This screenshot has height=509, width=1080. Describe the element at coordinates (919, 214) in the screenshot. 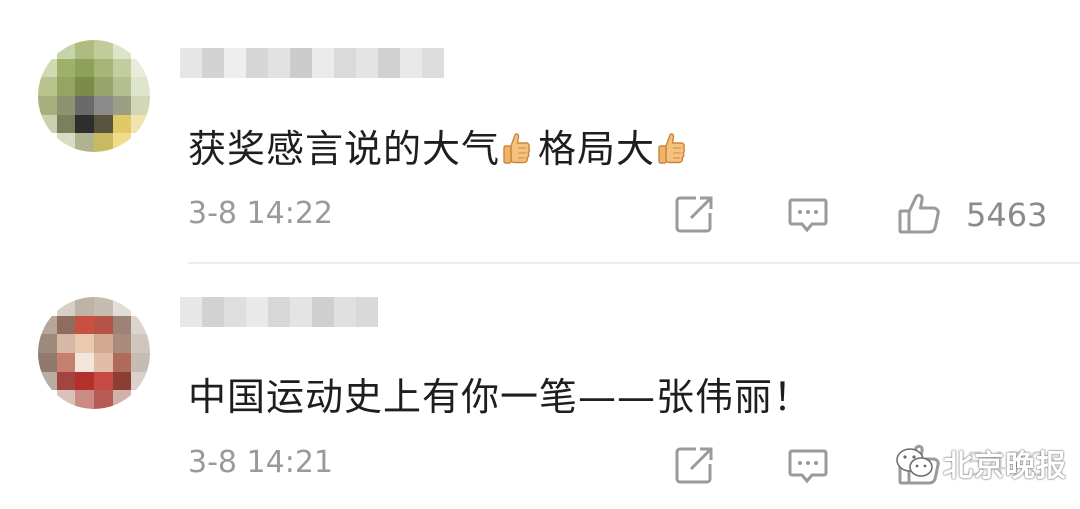

I see `like-thumb-icon` at that location.